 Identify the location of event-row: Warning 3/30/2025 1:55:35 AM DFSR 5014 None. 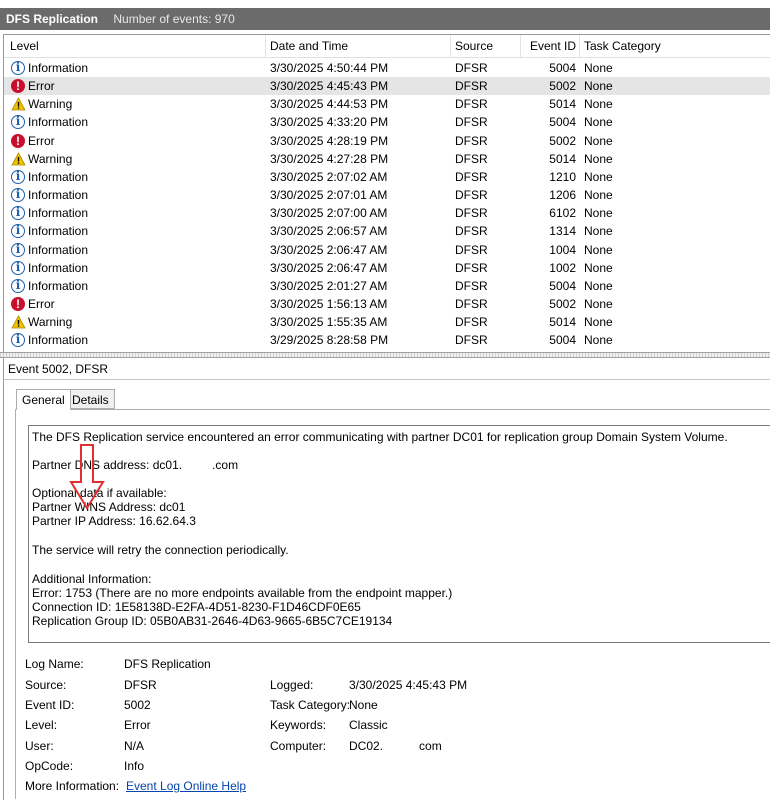
(387, 322).